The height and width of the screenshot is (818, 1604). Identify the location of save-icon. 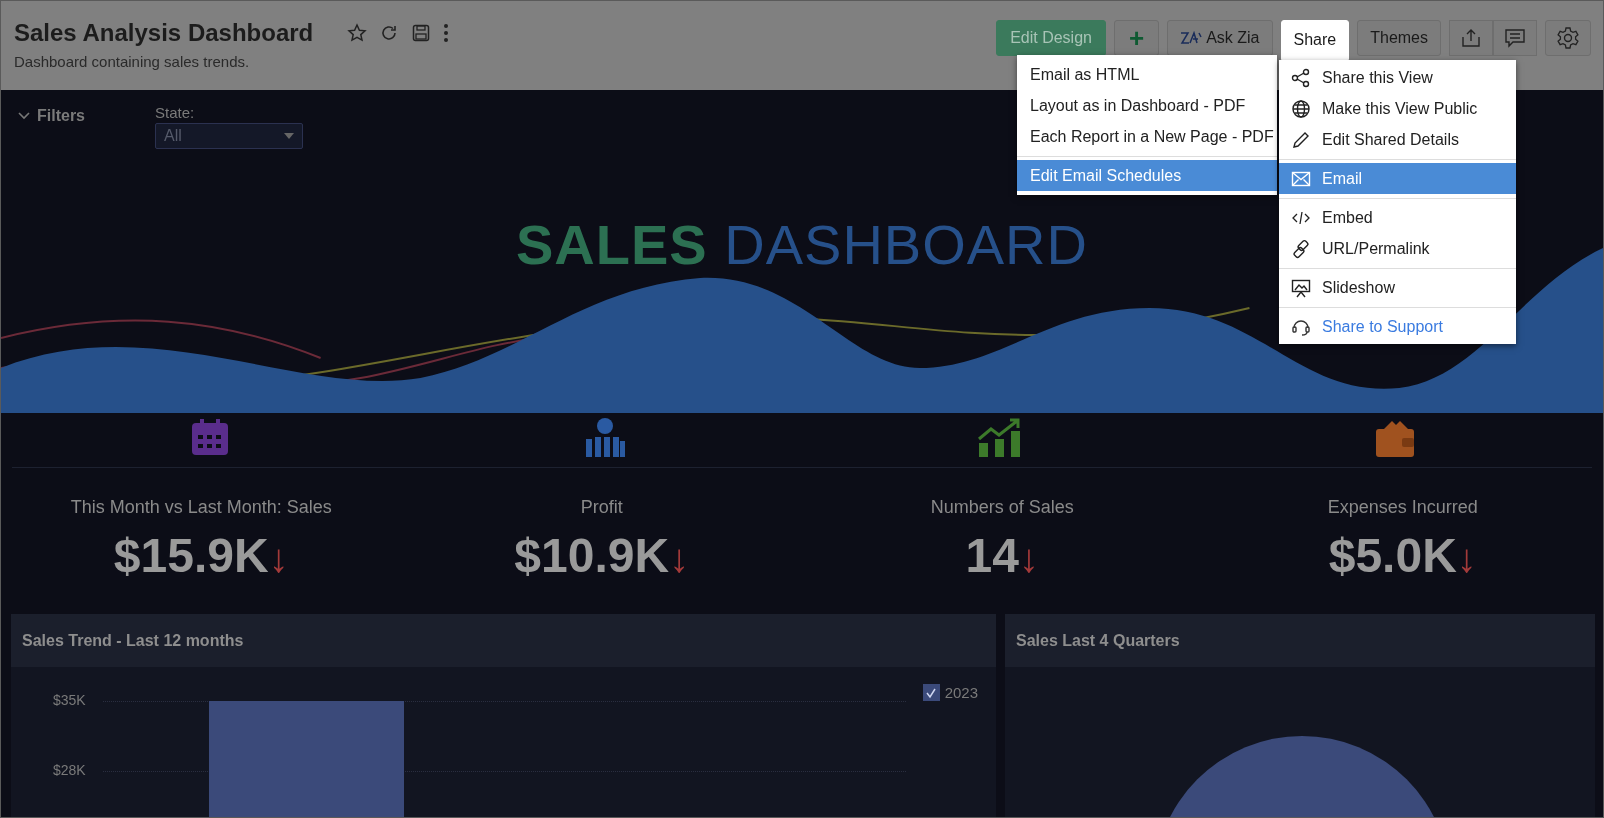
(421, 33).